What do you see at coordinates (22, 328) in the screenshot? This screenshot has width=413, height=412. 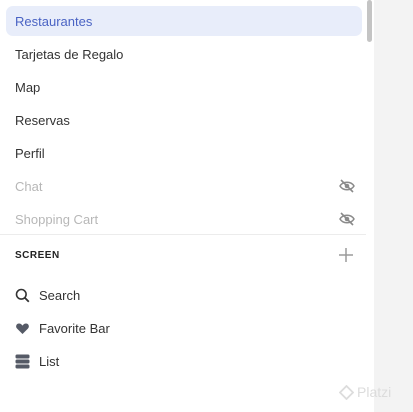 I see `heart-icon` at bounding box center [22, 328].